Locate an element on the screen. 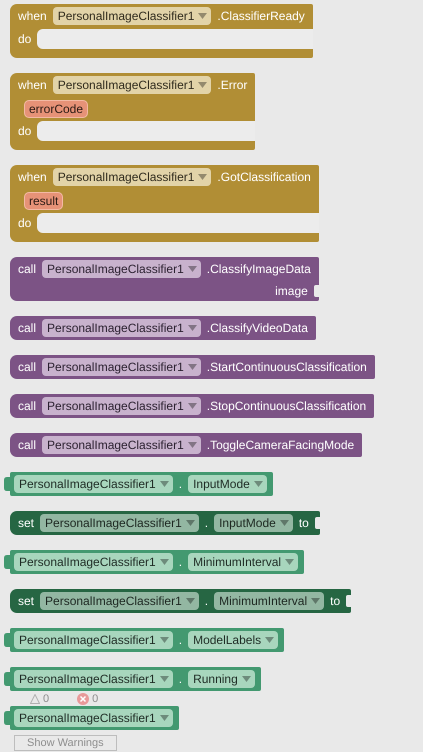 The height and width of the screenshot is (752, 423). event-name: .ClassifierReady is located at coordinates (261, 16).